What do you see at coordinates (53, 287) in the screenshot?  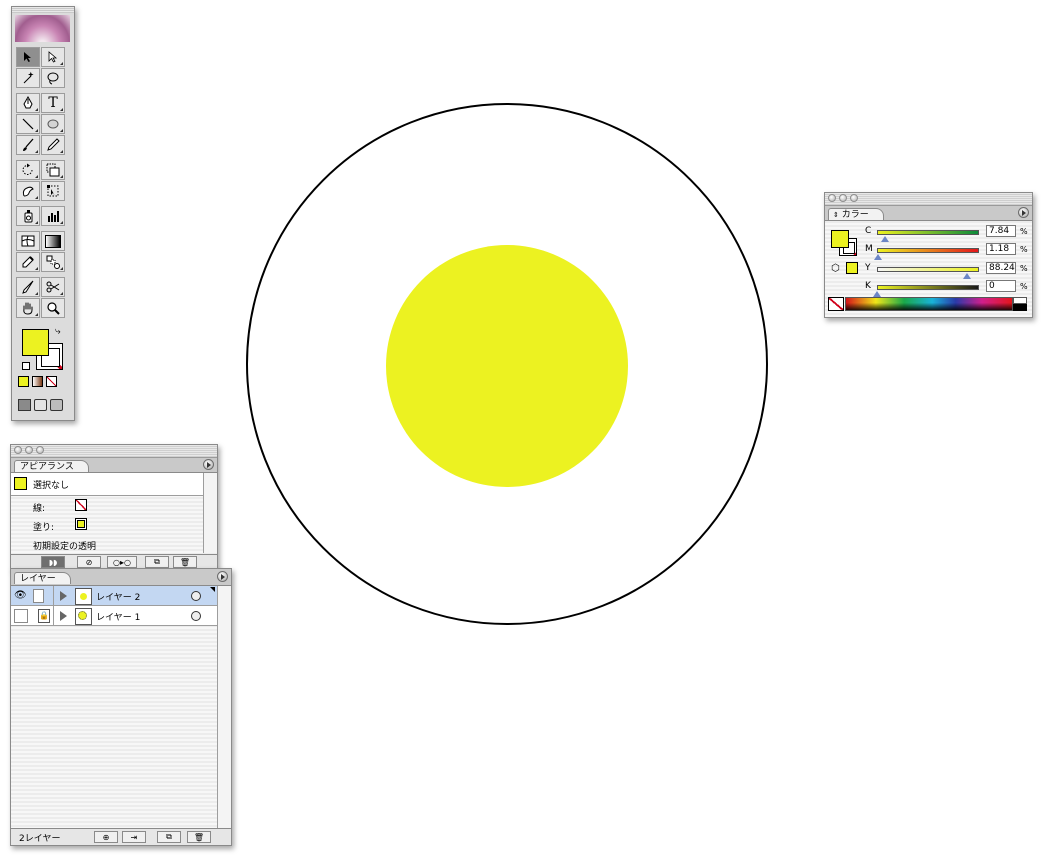 I see `scissors-icon` at bounding box center [53, 287].